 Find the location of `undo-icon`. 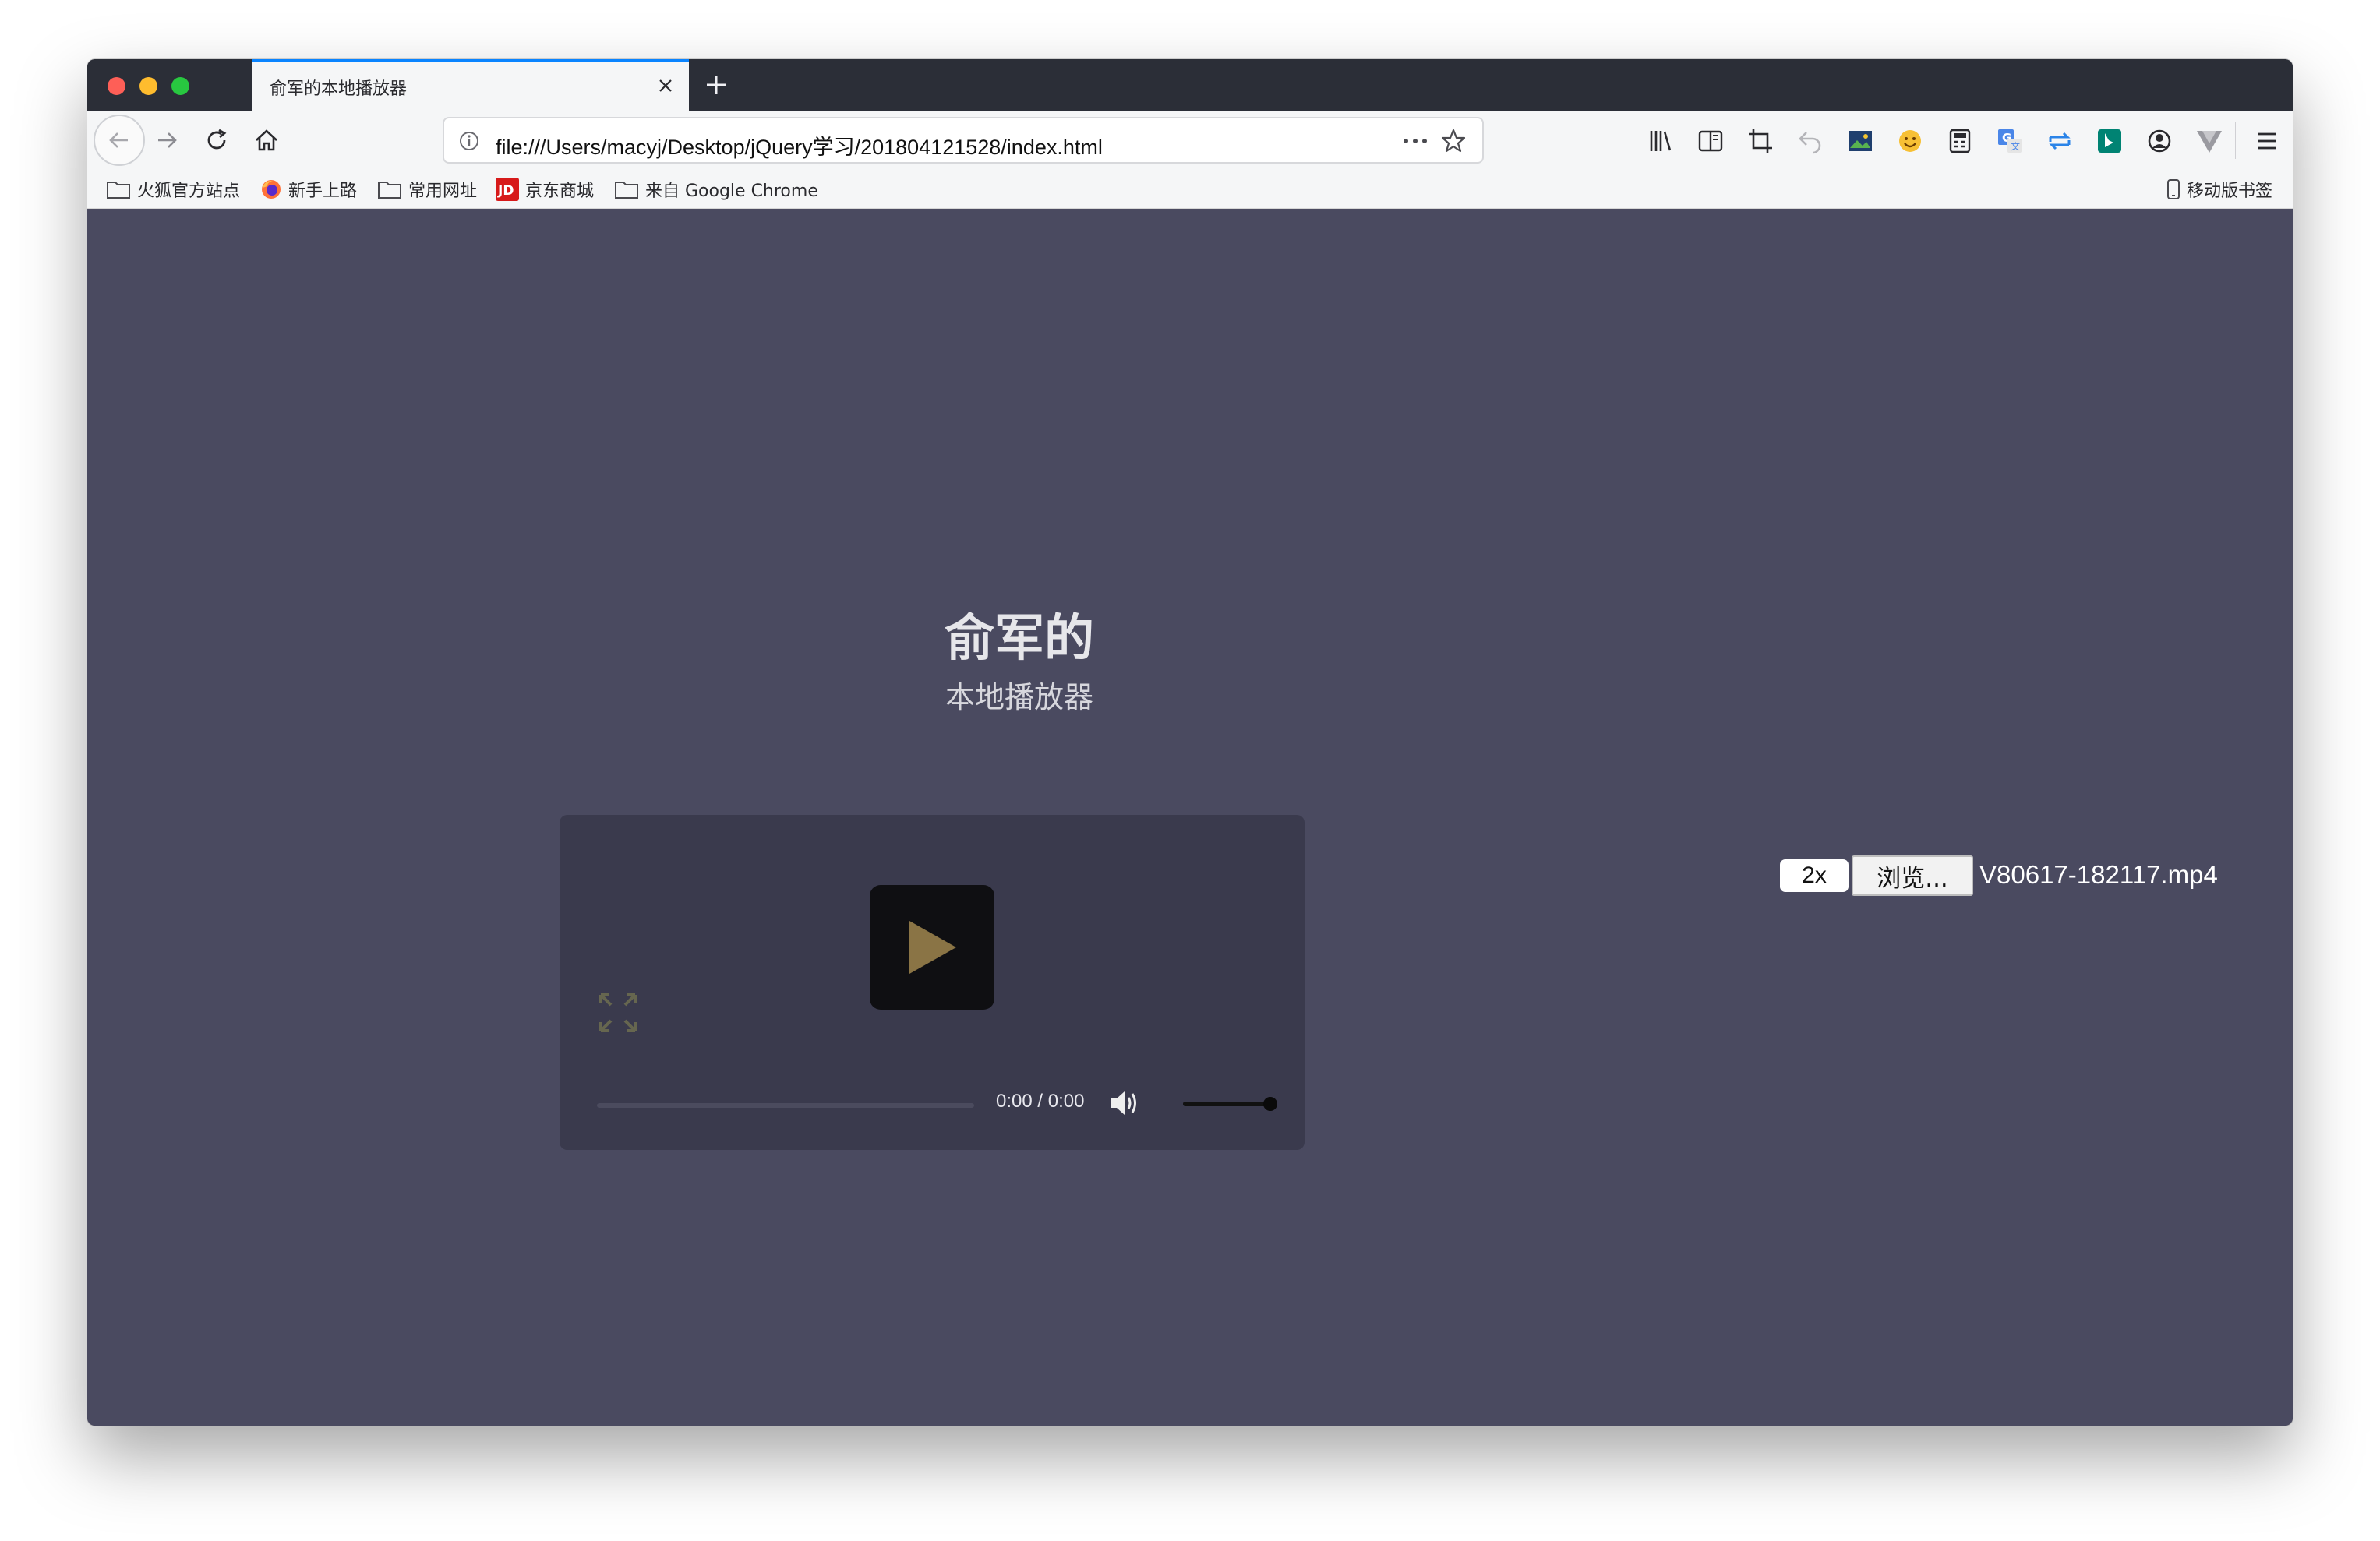

undo-icon is located at coordinates (1811, 141).